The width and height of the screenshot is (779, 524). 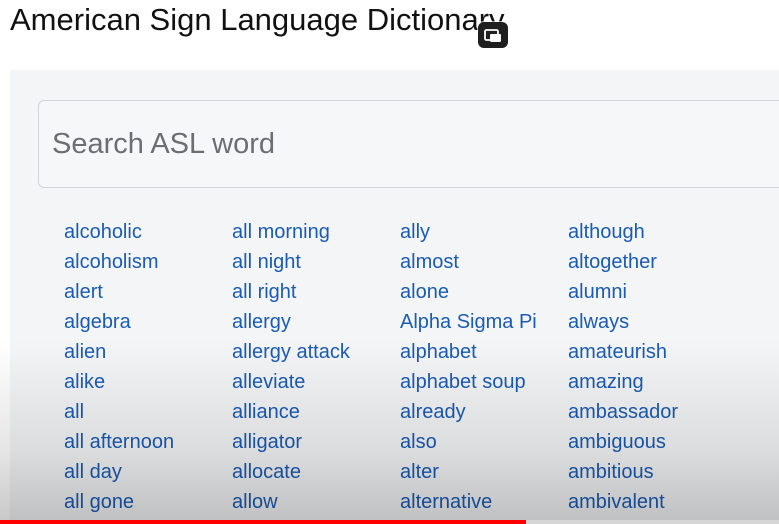 What do you see at coordinates (652, 382) in the screenshot?
I see `word-link: amazing` at bounding box center [652, 382].